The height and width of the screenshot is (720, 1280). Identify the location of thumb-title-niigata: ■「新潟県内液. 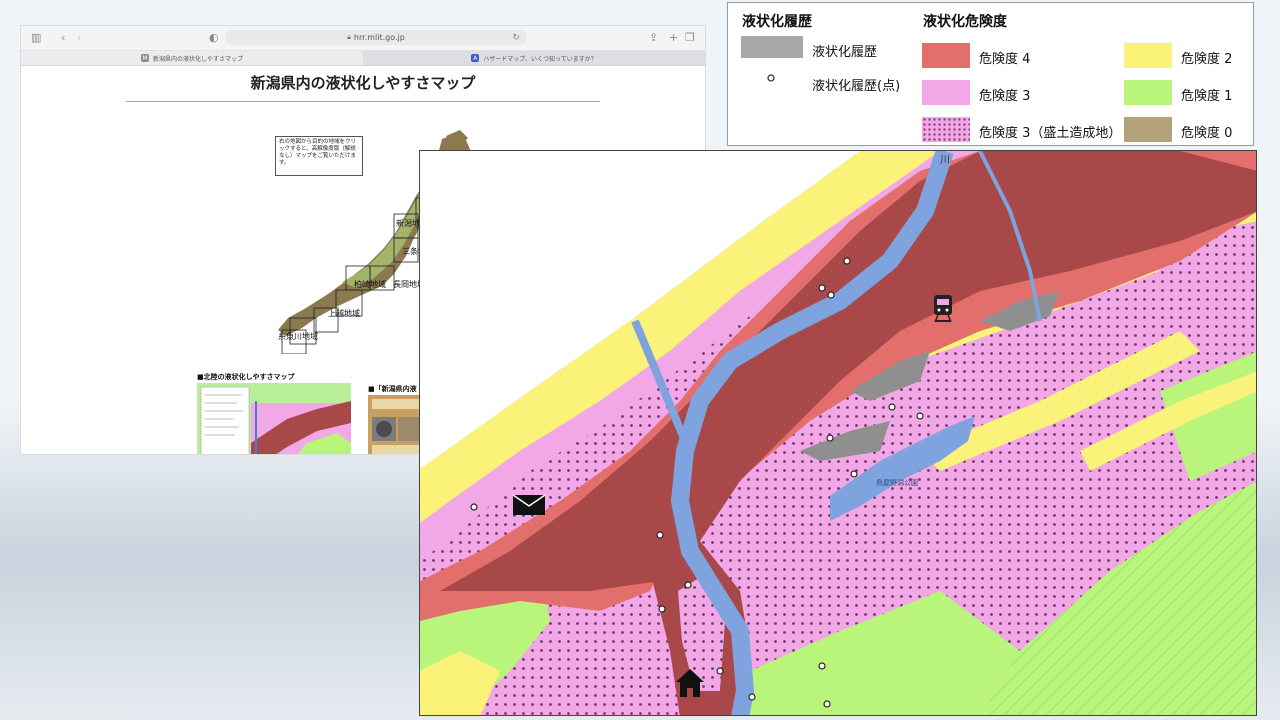
(392, 389).